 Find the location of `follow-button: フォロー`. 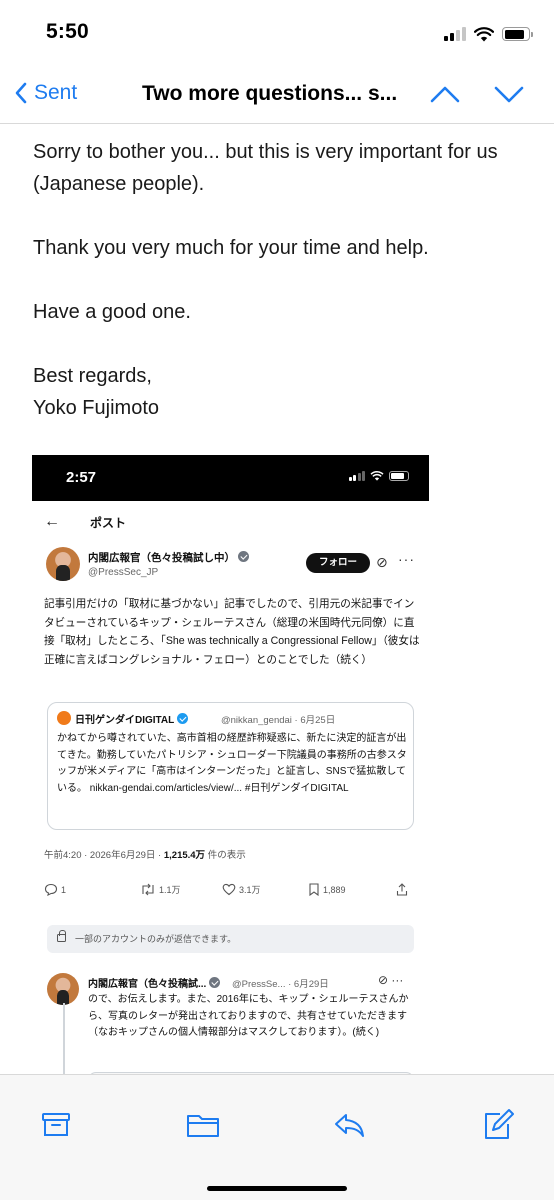

follow-button: フォロー is located at coordinates (338, 563).